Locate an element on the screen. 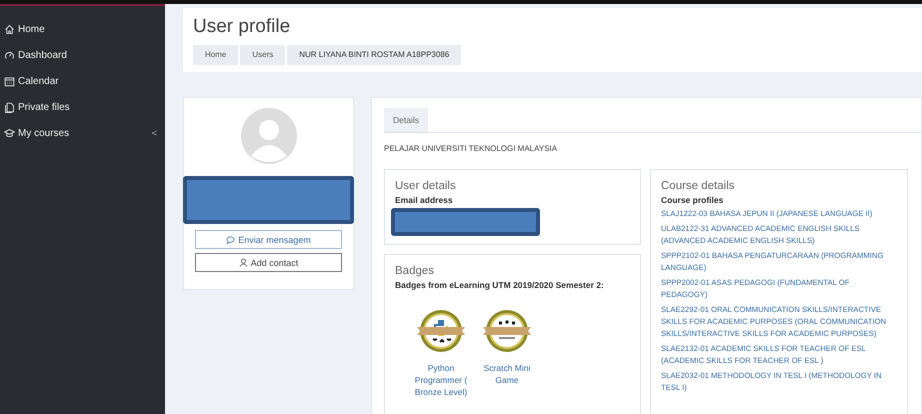 The image size is (922, 414). sidebar-label: Dashboard is located at coordinates (43, 55).